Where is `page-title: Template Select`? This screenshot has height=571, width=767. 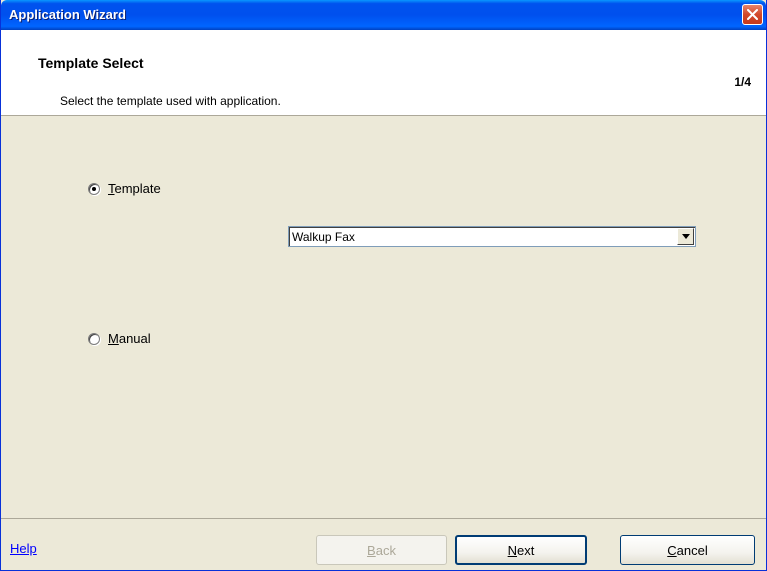
page-title: Template Select is located at coordinates (91, 63).